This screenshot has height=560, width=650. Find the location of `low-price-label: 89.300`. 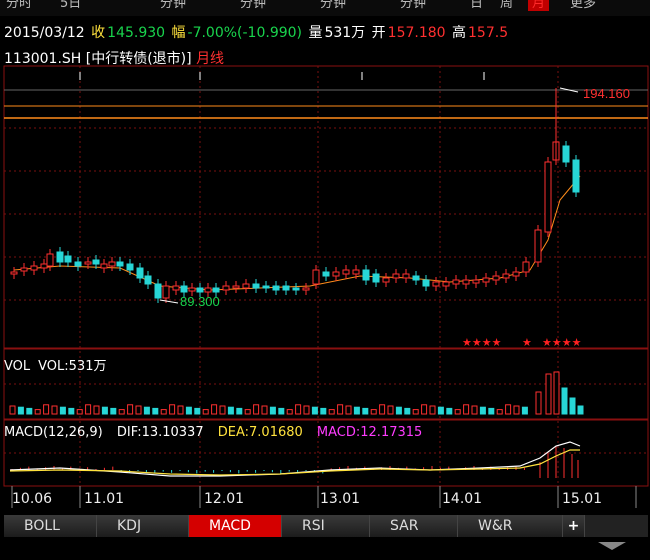

low-price-label: 89.300 is located at coordinates (200, 301).